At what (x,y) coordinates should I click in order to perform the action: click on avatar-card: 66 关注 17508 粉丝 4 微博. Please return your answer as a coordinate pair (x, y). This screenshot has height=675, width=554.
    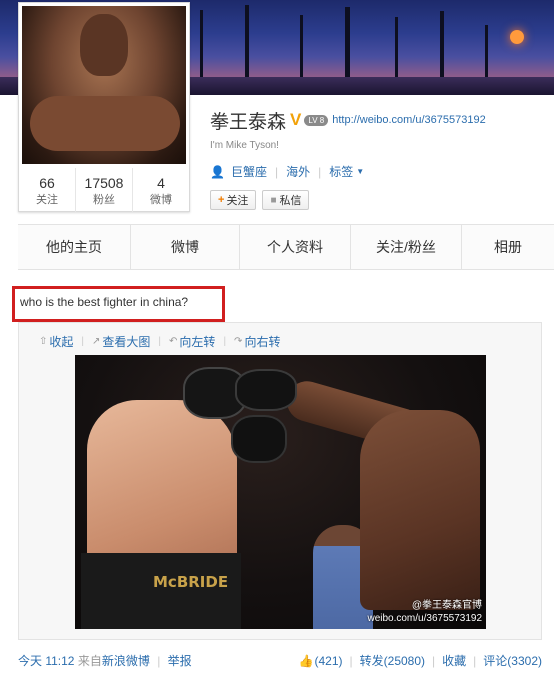
    Looking at the image, I should click on (104, 107).